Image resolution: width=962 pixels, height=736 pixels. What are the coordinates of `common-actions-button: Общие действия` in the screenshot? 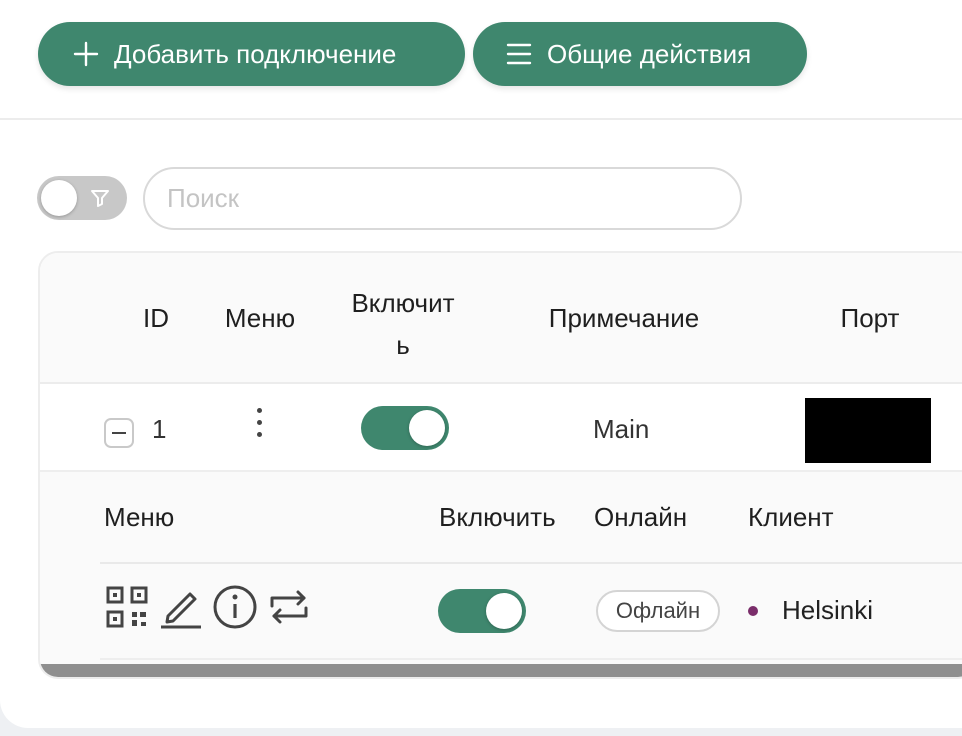 It's located at (640, 54).